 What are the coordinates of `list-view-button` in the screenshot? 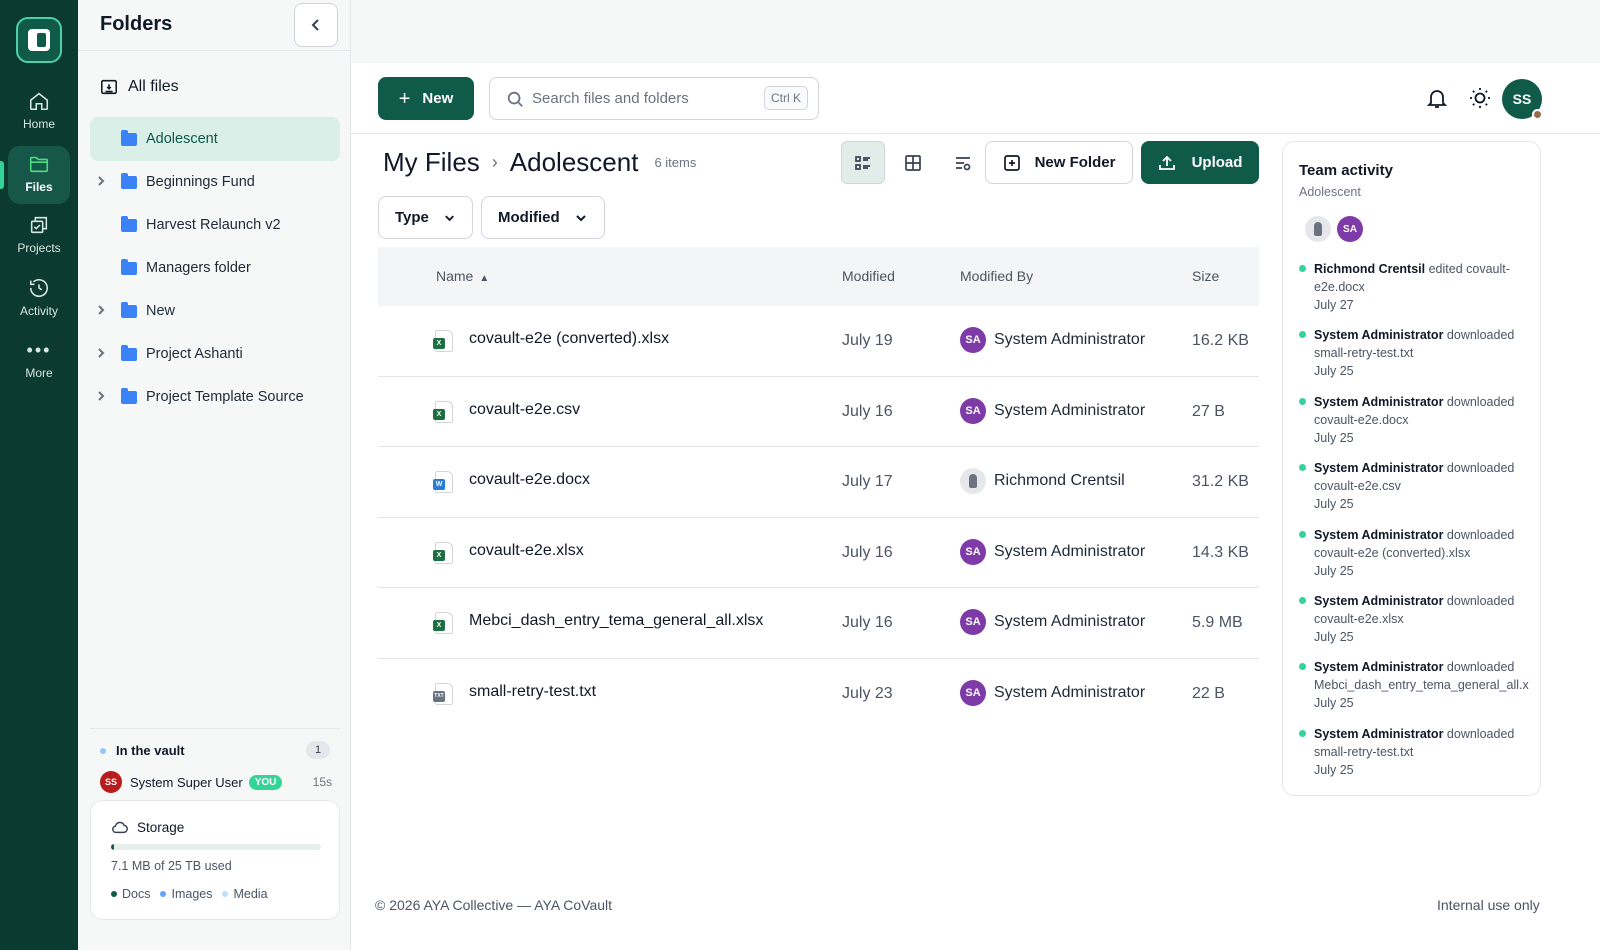 It's located at (863, 162).